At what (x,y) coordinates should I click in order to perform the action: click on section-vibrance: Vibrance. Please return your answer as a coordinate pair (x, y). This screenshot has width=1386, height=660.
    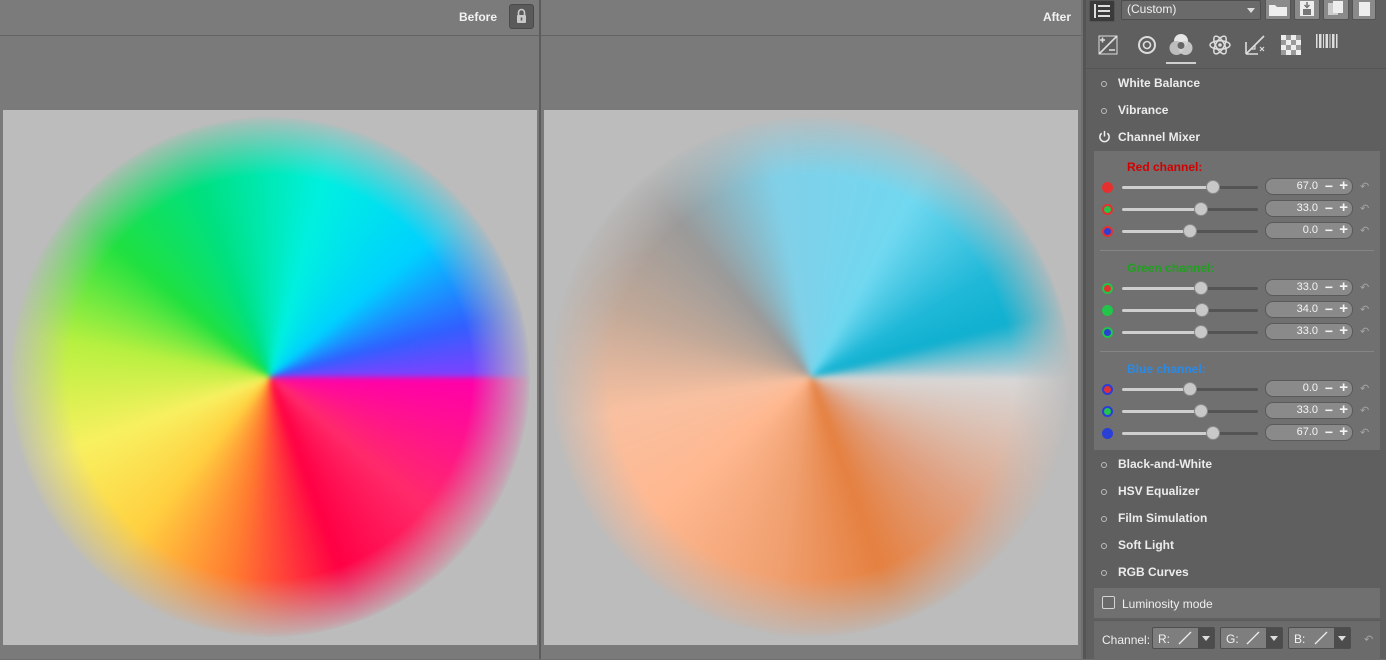
    Looking at the image, I should click on (1236, 110).